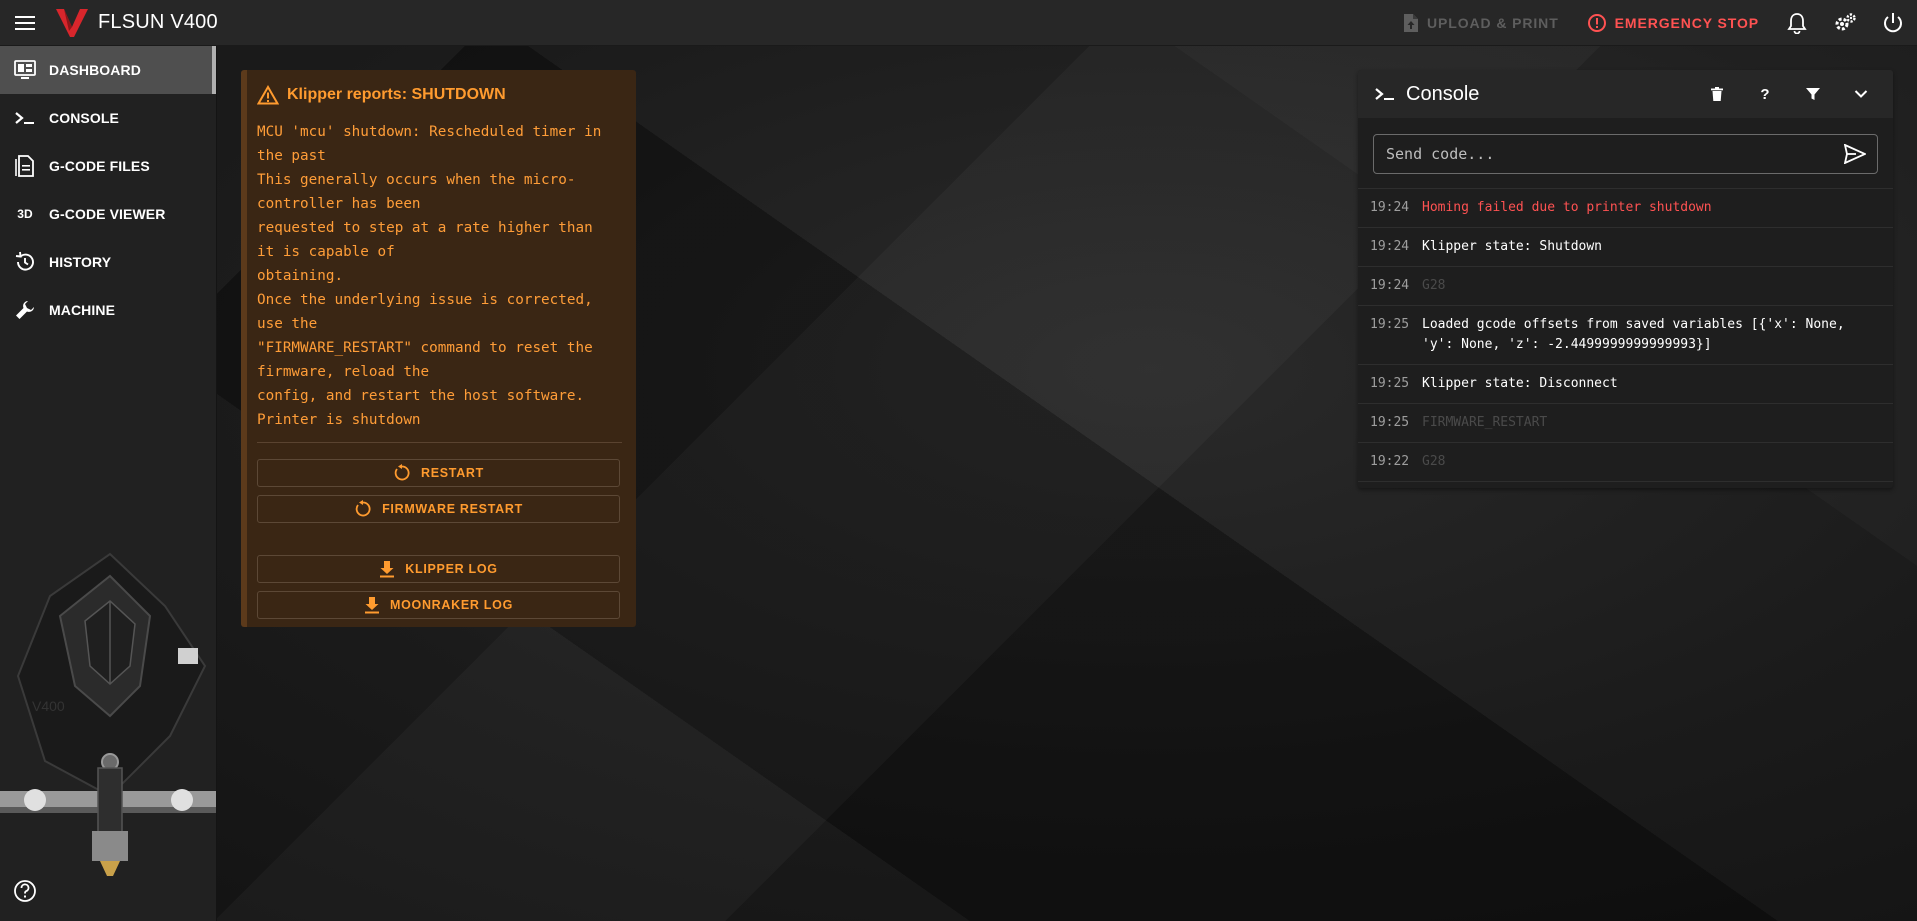 The image size is (1917, 921). I want to click on restart-label: RESTART, so click(452, 473).